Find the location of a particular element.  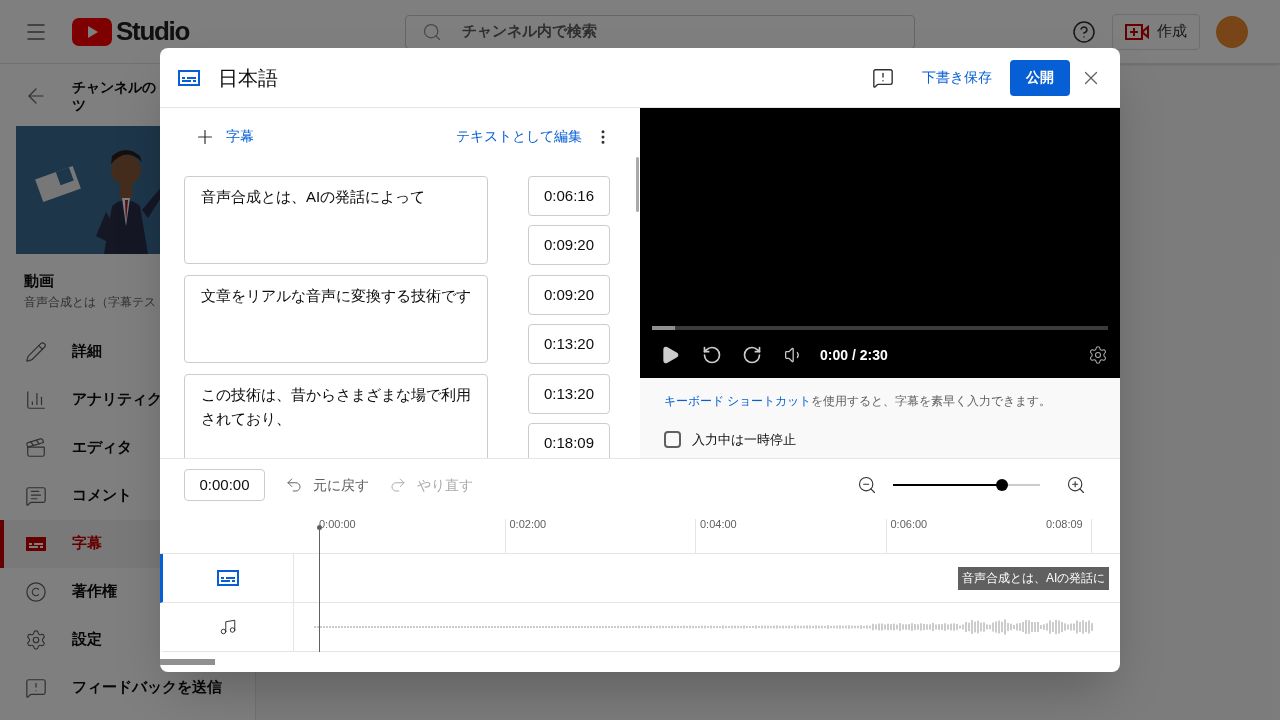

channel-content-title: ツ is located at coordinates (79, 105).